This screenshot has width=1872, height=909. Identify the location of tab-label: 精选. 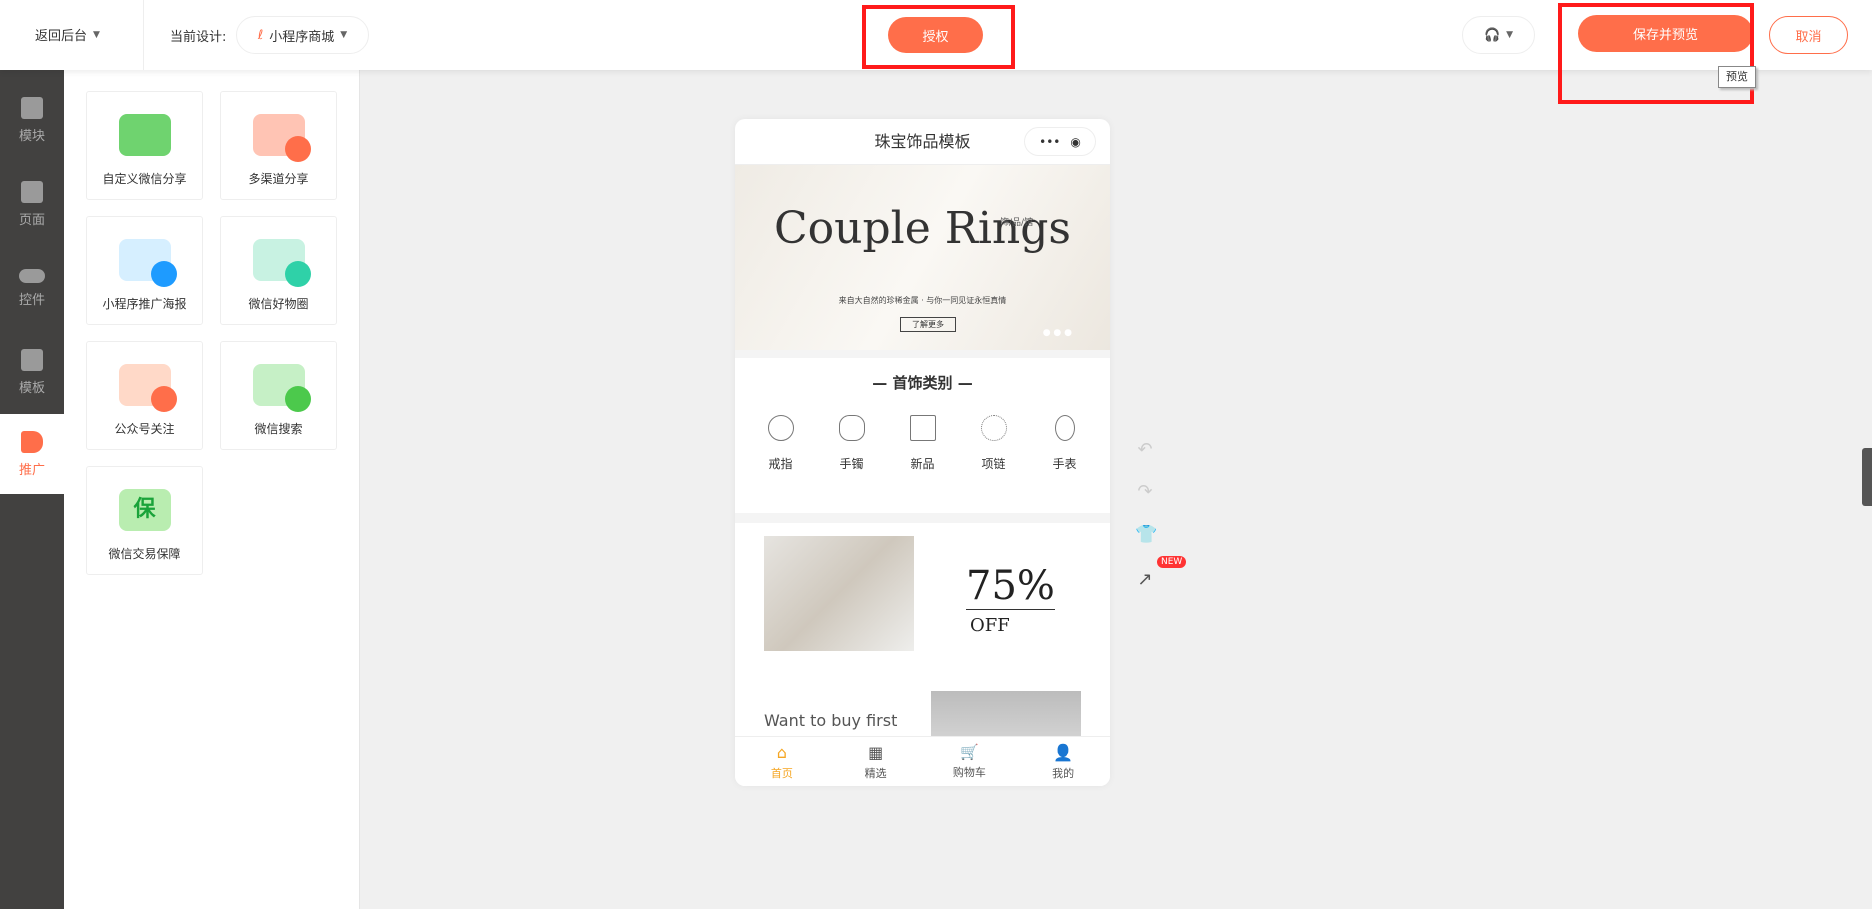
(875, 773).